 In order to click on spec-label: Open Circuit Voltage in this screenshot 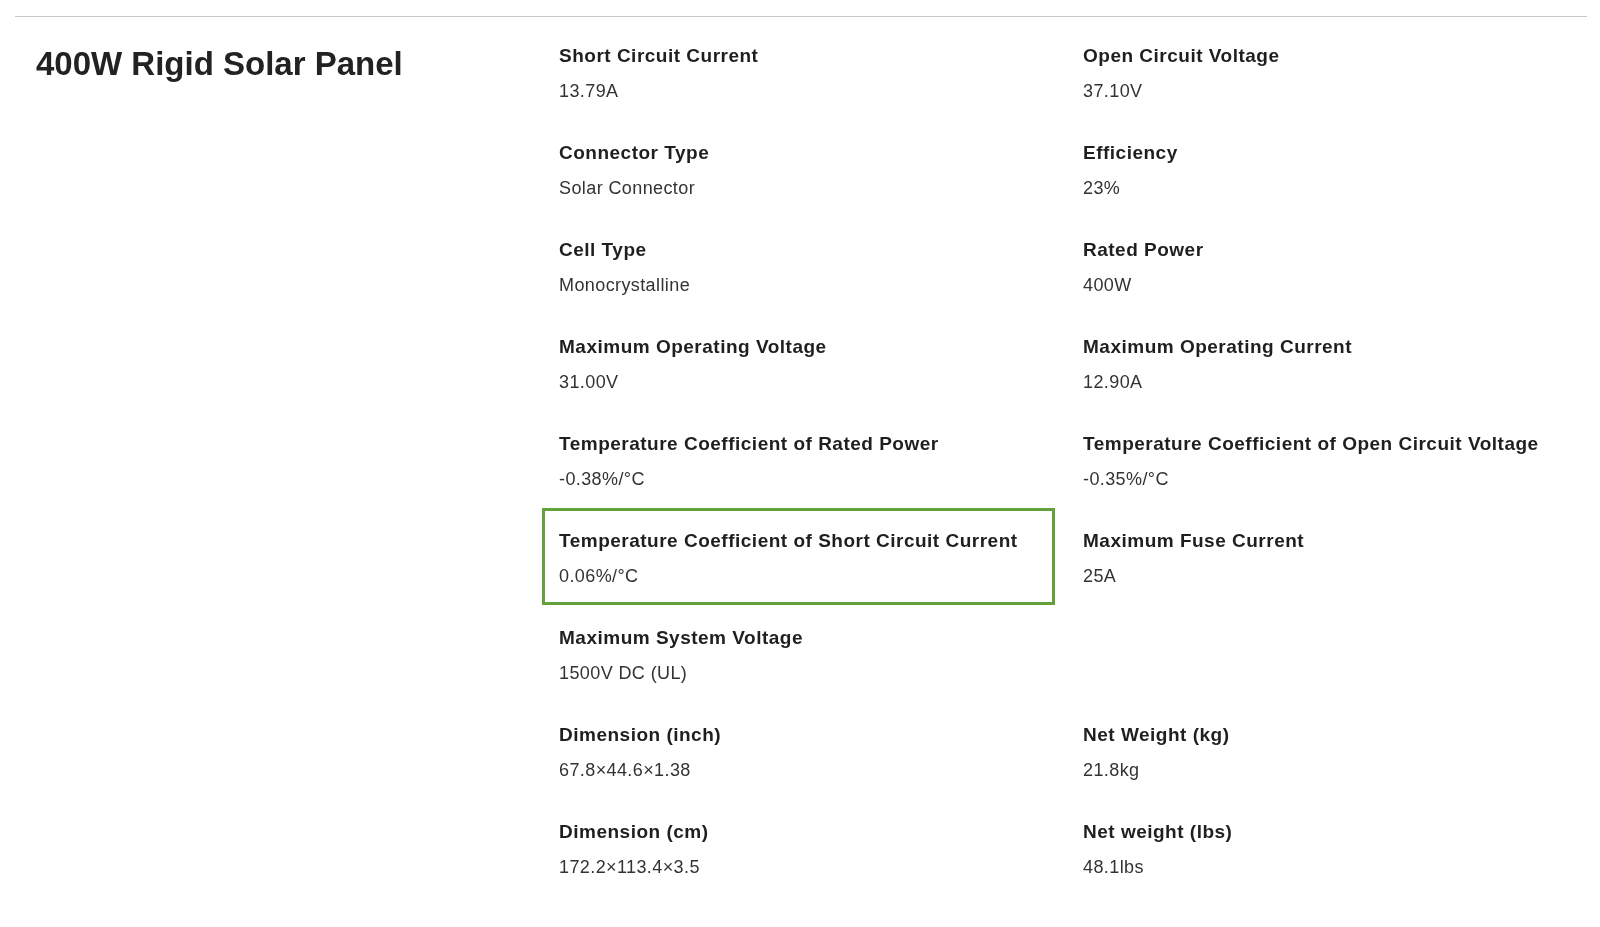, I will do `click(1182, 56)`.